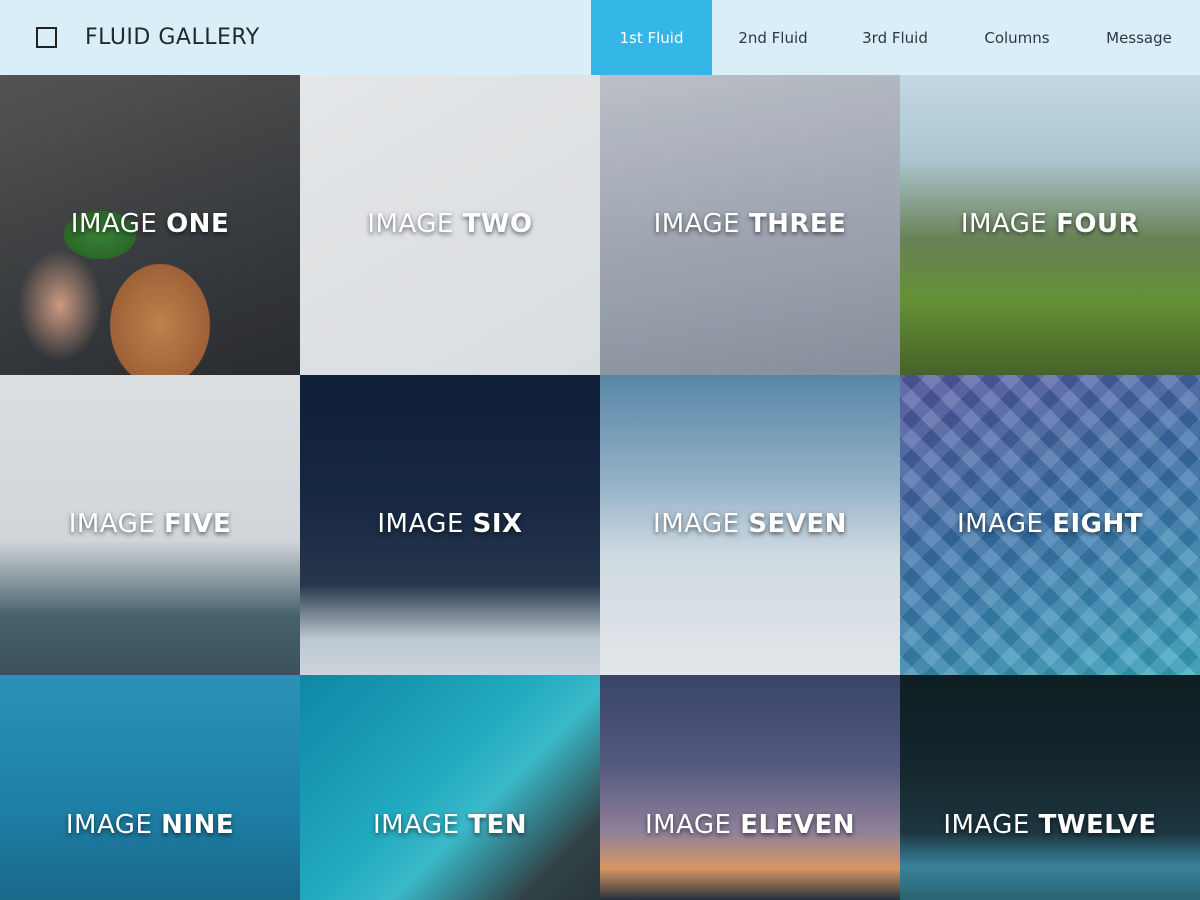 Image resolution: width=1200 pixels, height=900 pixels. Describe the element at coordinates (651, 37) in the screenshot. I see `nav-item-1st-fluid: 1st Fluid` at that location.